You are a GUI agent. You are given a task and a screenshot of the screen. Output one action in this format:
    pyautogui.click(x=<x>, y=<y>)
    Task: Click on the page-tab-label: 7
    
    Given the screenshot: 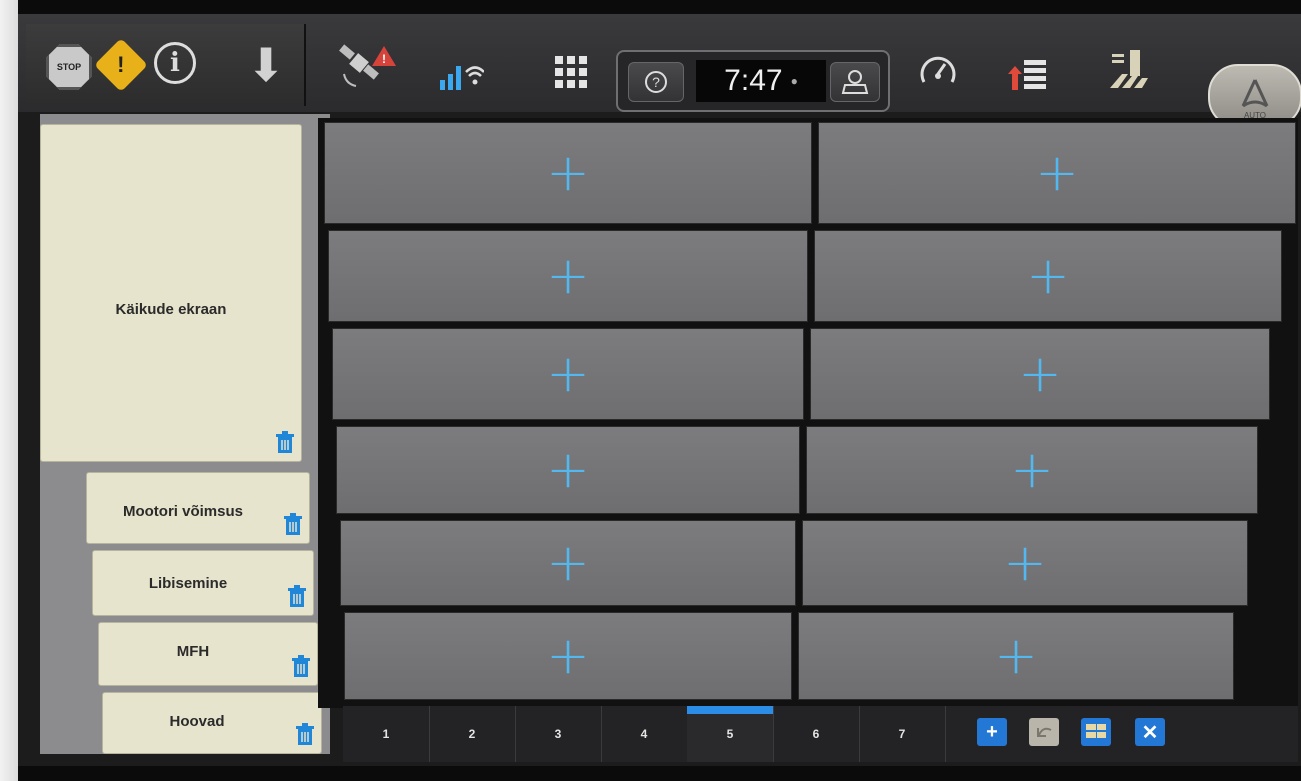 What is the action you would take?
    pyautogui.click(x=902, y=734)
    